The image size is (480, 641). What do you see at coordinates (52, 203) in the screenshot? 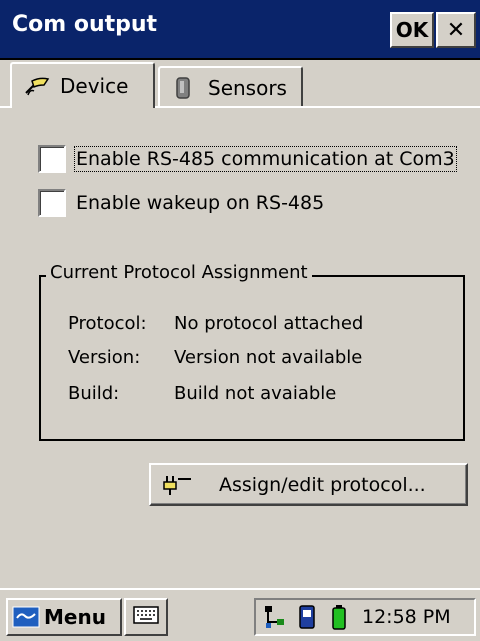
I see `wakeup-checkbox` at bounding box center [52, 203].